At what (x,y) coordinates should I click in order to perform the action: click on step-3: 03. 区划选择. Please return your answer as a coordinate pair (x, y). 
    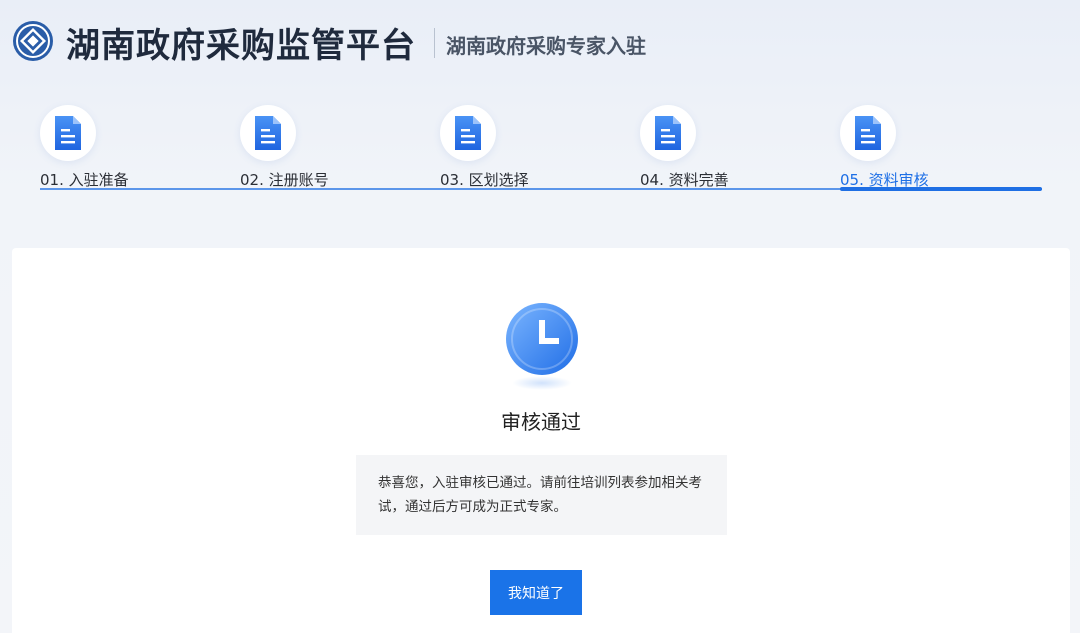
    Looking at the image, I should click on (540, 147).